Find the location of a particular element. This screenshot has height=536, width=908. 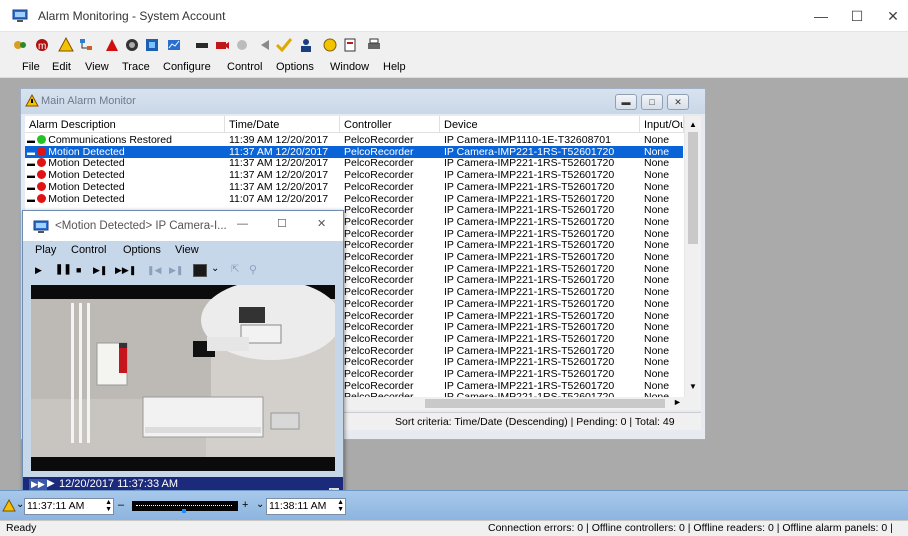

menu-file: File is located at coordinates (31, 67).